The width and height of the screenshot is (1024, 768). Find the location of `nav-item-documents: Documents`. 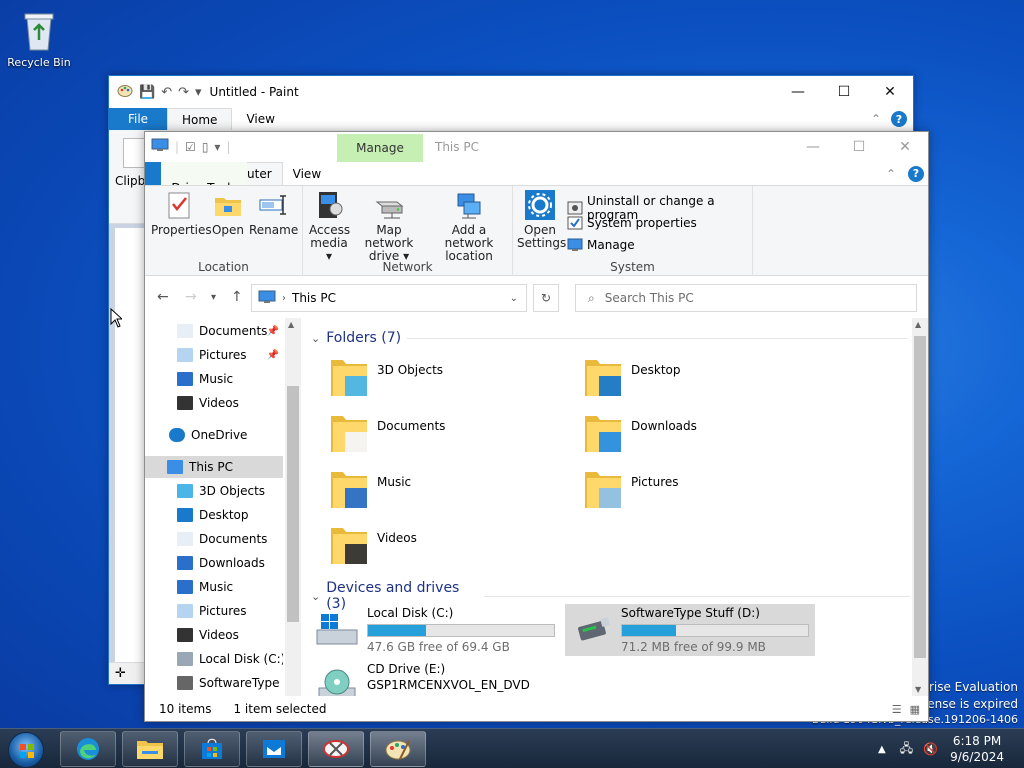

nav-item-documents: Documents is located at coordinates (214, 539).